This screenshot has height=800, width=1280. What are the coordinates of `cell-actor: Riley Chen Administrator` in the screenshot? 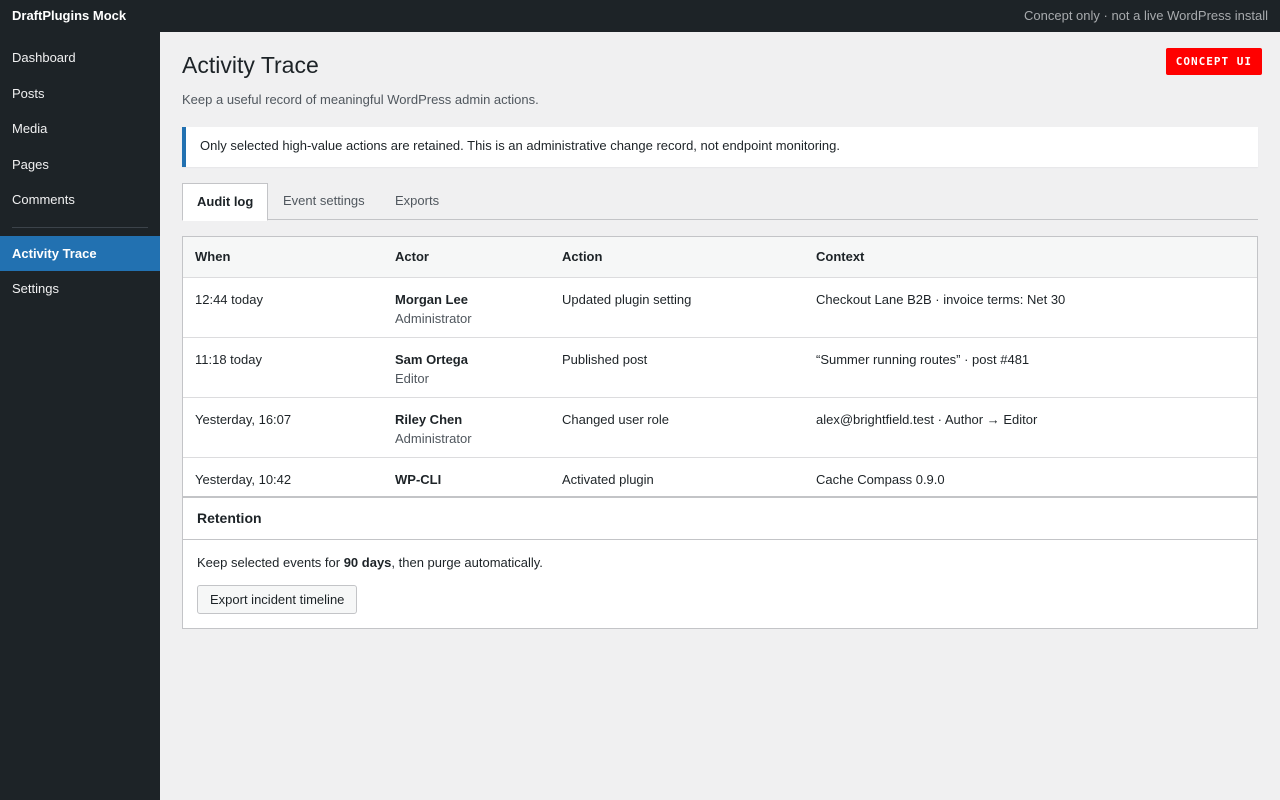 It's located at (433, 429).